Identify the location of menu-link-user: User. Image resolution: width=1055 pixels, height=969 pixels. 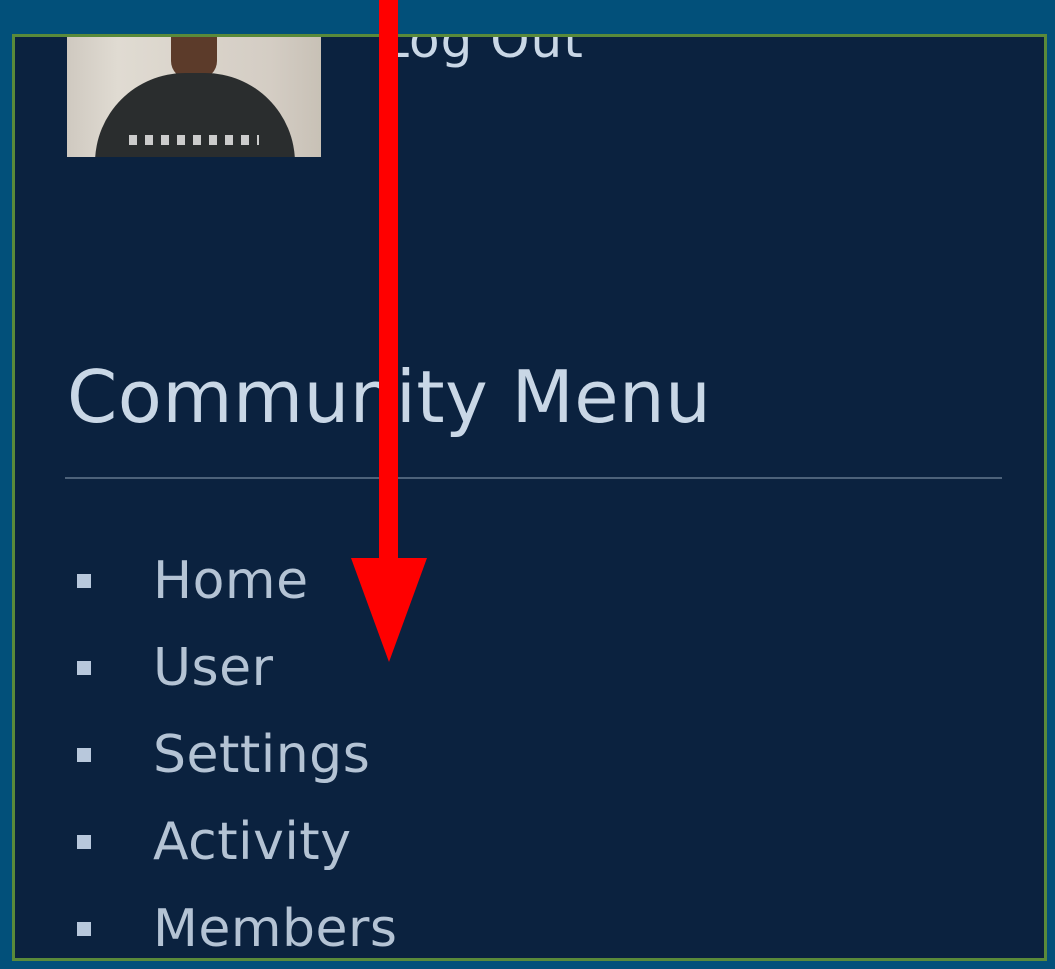
(213, 668).